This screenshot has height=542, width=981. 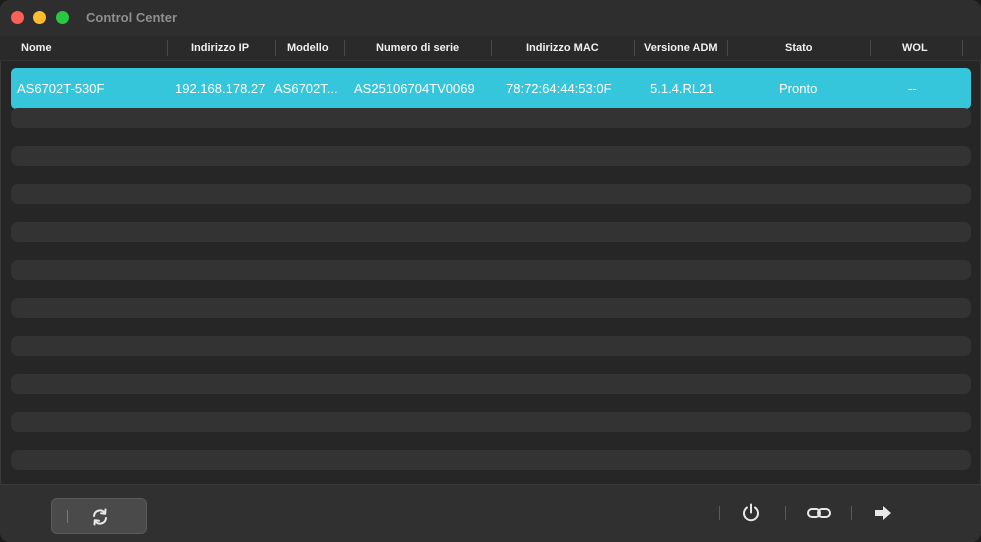 What do you see at coordinates (17, 17) in the screenshot?
I see `close-window-button` at bounding box center [17, 17].